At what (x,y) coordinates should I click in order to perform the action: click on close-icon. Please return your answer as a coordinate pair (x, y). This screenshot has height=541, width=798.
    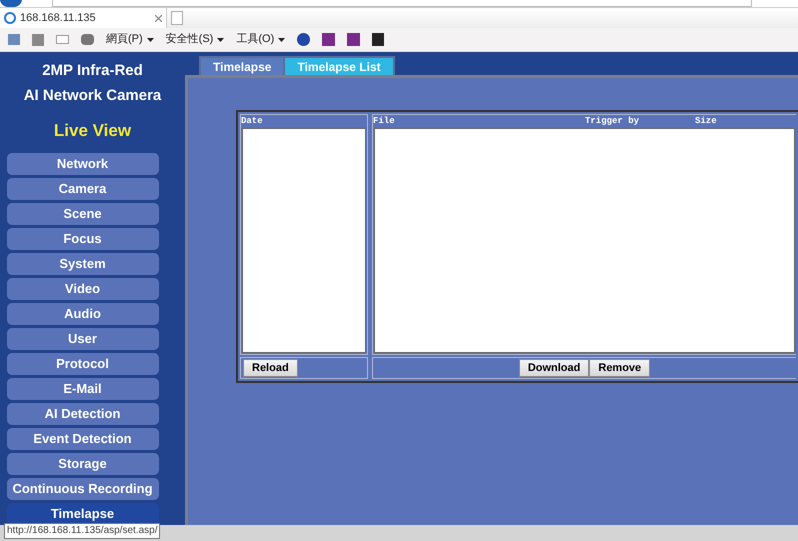
    Looking at the image, I should click on (158, 18).